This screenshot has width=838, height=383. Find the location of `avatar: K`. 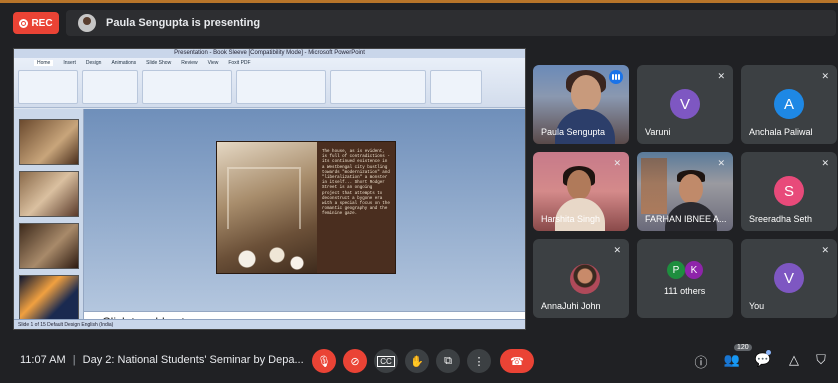

avatar: K is located at coordinates (694, 270).